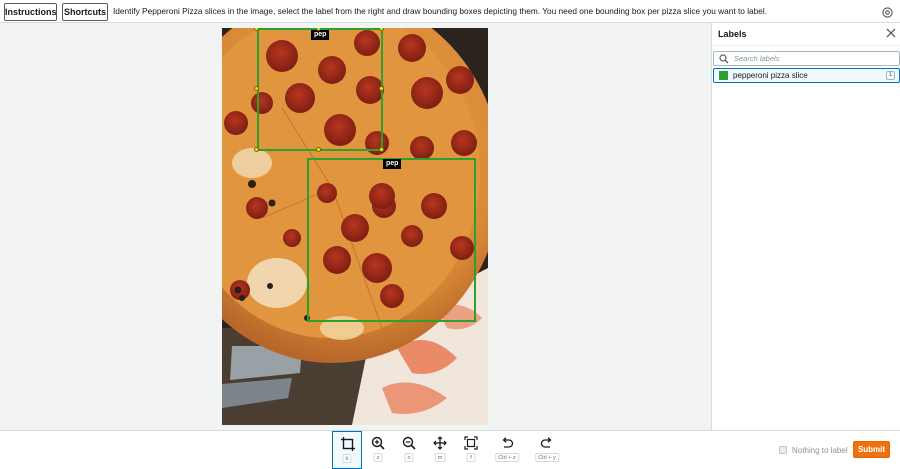 This screenshot has width=900, height=469. What do you see at coordinates (348, 444) in the screenshot?
I see `bounding-box-icon` at bounding box center [348, 444].